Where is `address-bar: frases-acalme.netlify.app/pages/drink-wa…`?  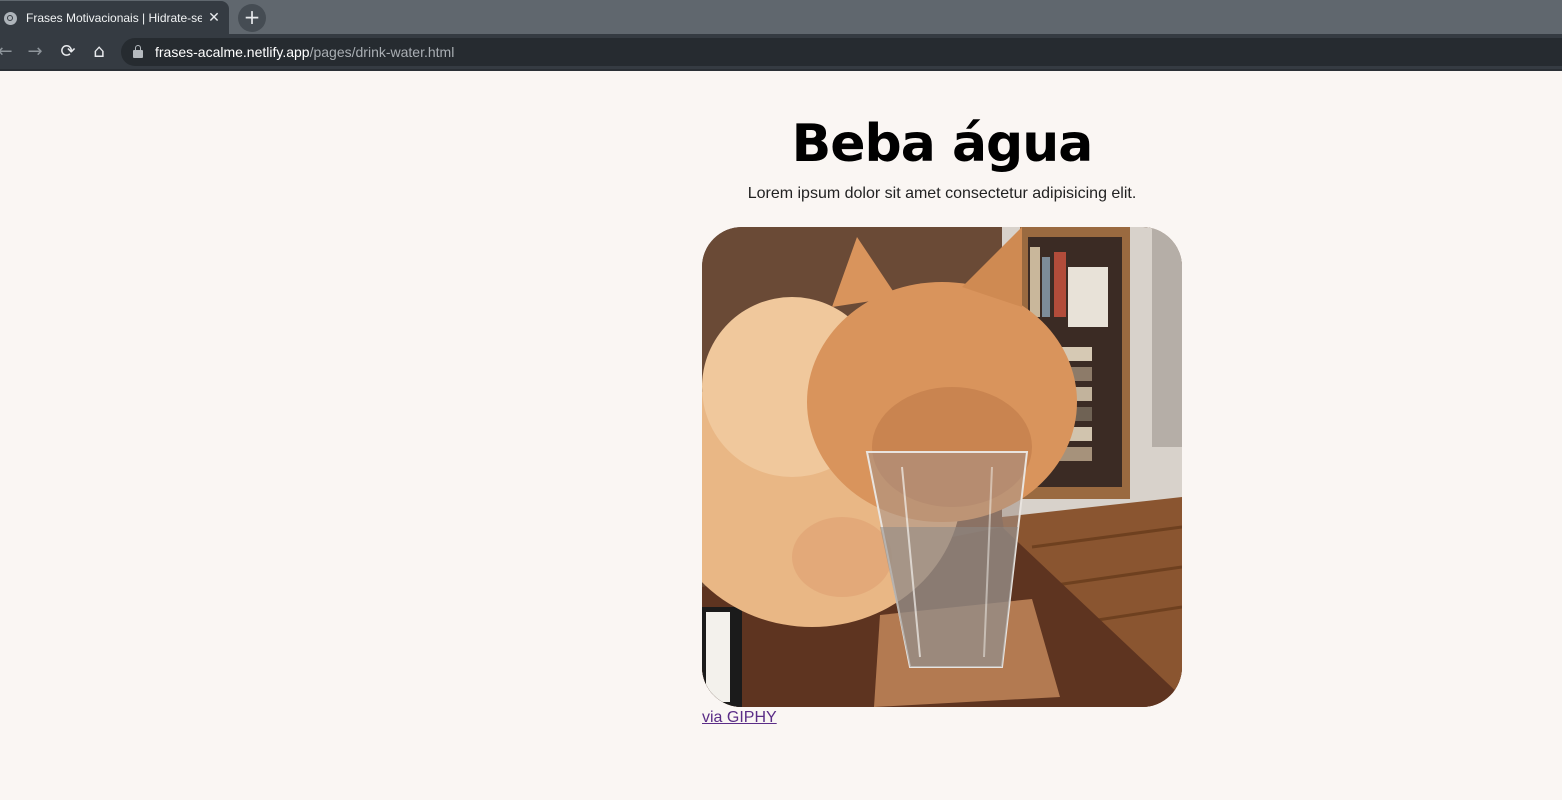 address-bar: frases-acalme.netlify.app/pages/drink-wa… is located at coordinates (841, 52).